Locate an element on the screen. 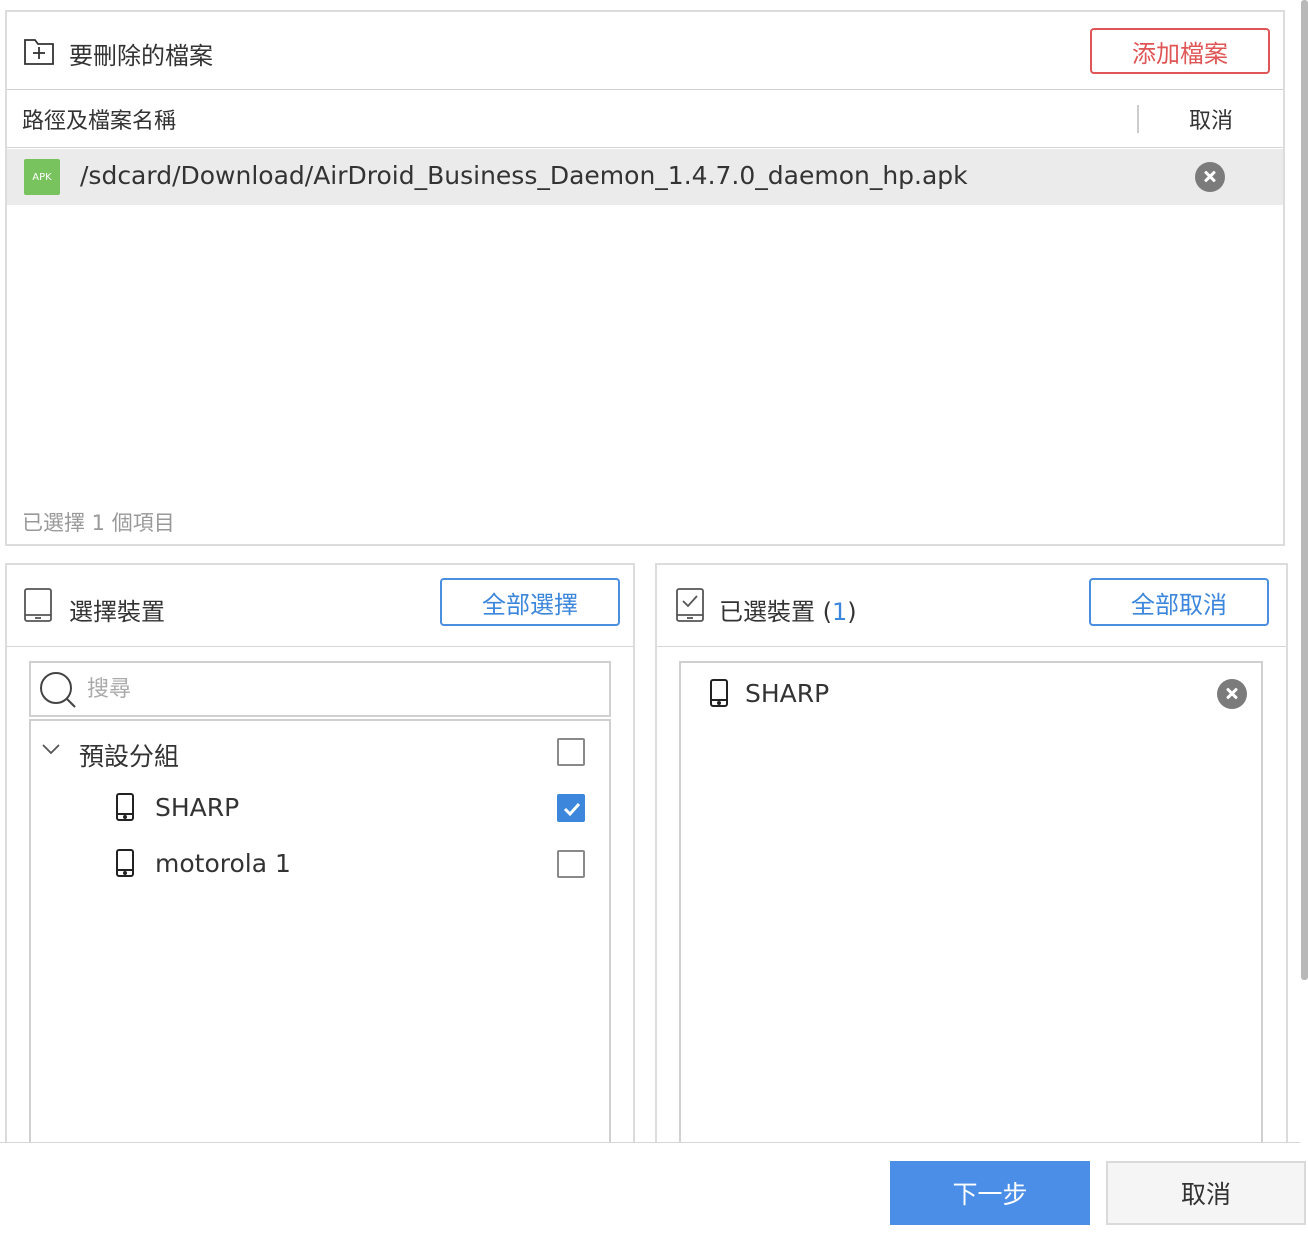 The image size is (1308, 1240). title-suffix: ) is located at coordinates (852, 612).